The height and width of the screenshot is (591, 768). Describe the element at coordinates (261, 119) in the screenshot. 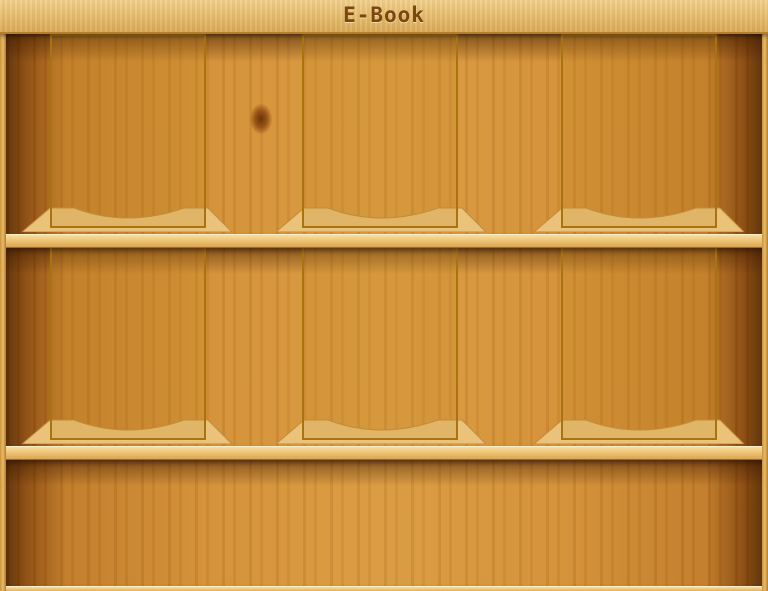

I see `wood-knot` at that location.